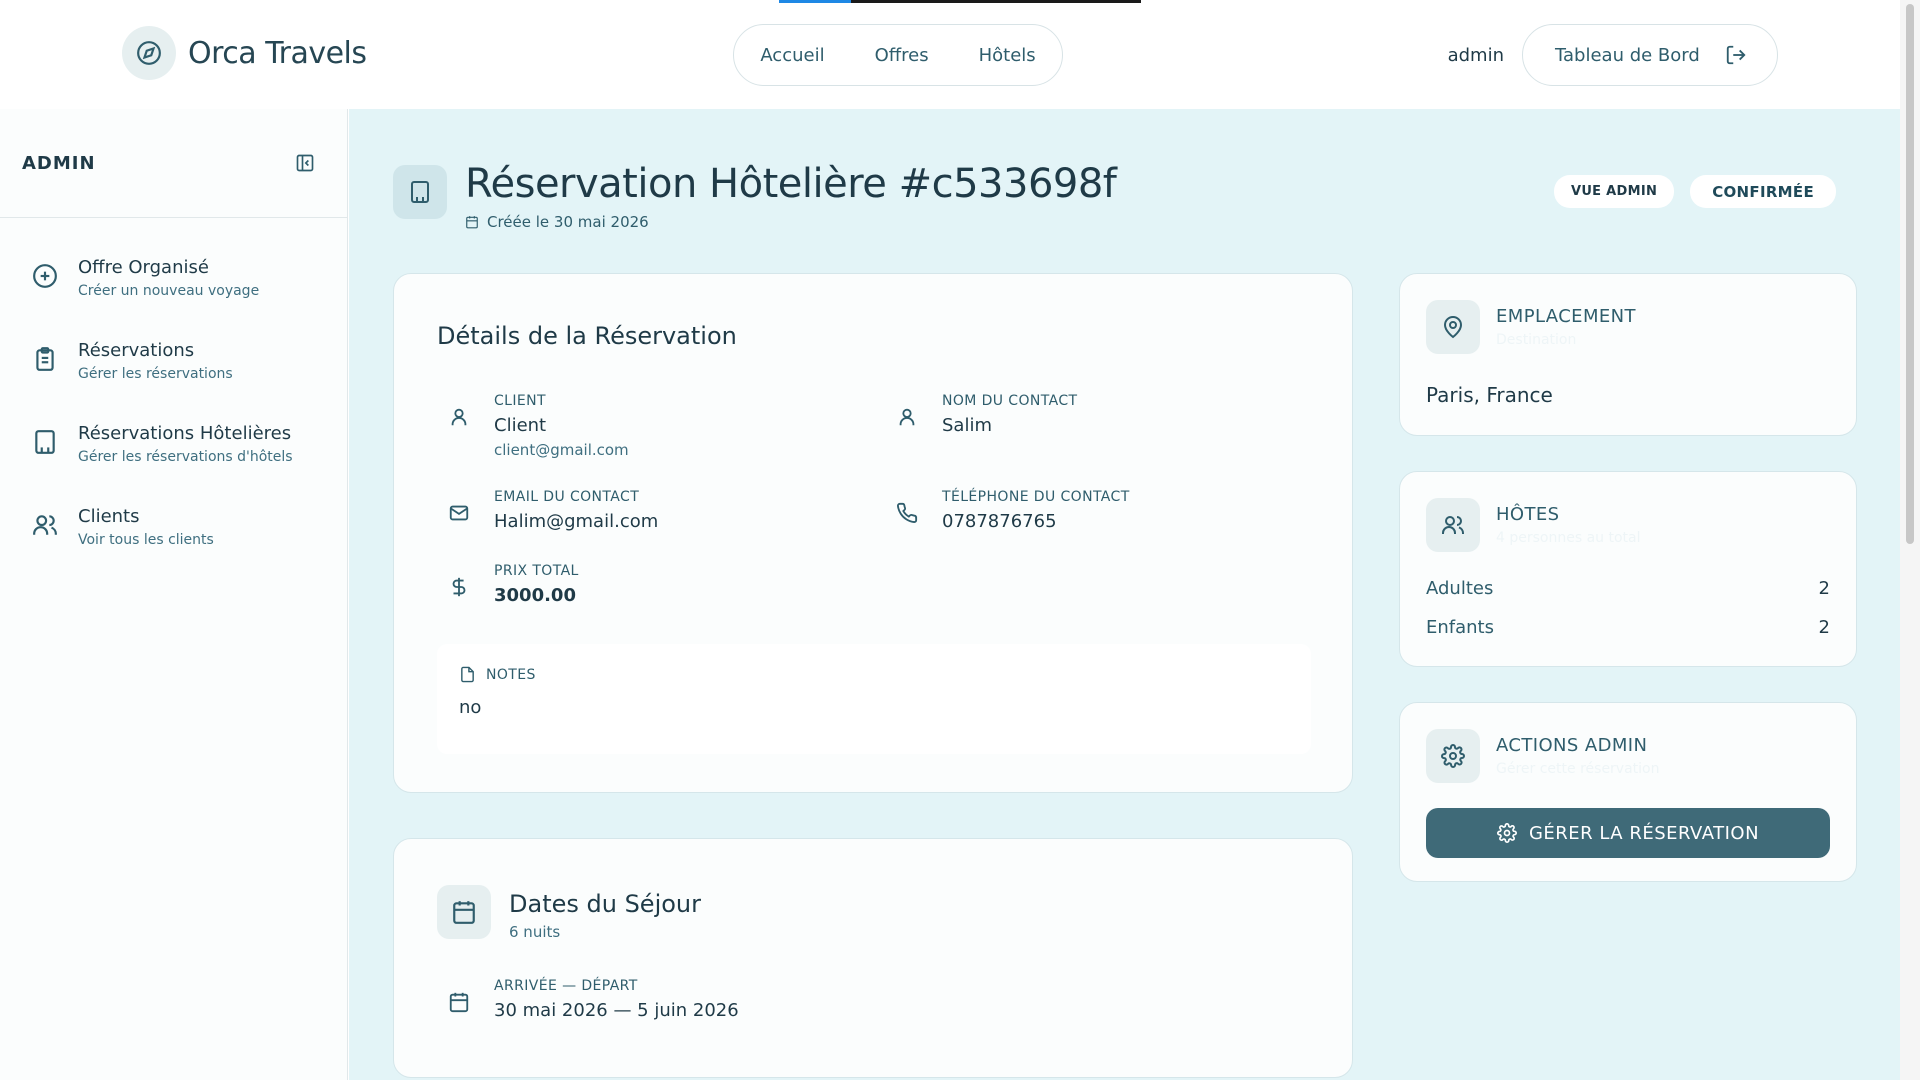  Describe the element at coordinates (1566, 316) in the screenshot. I see `location-title: EMPLACEMENT` at that location.